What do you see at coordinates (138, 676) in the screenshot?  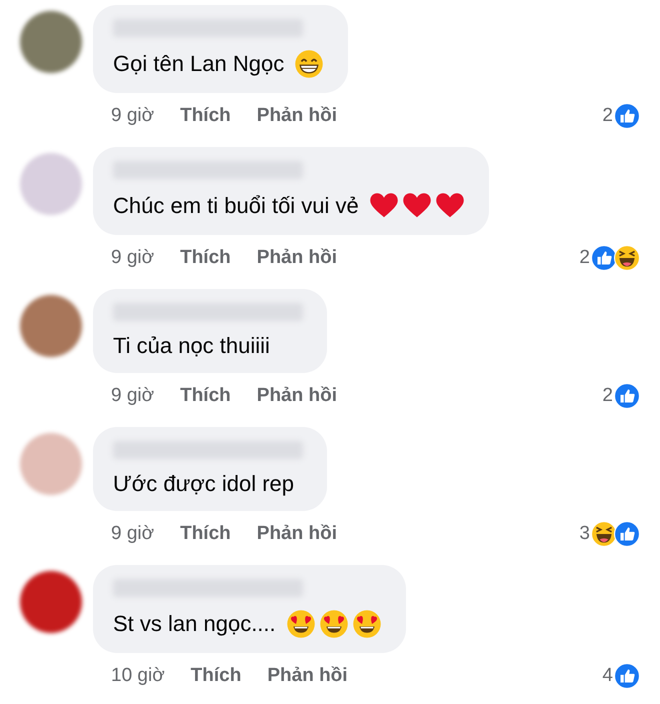 I see `timestamp: 10 giờ` at bounding box center [138, 676].